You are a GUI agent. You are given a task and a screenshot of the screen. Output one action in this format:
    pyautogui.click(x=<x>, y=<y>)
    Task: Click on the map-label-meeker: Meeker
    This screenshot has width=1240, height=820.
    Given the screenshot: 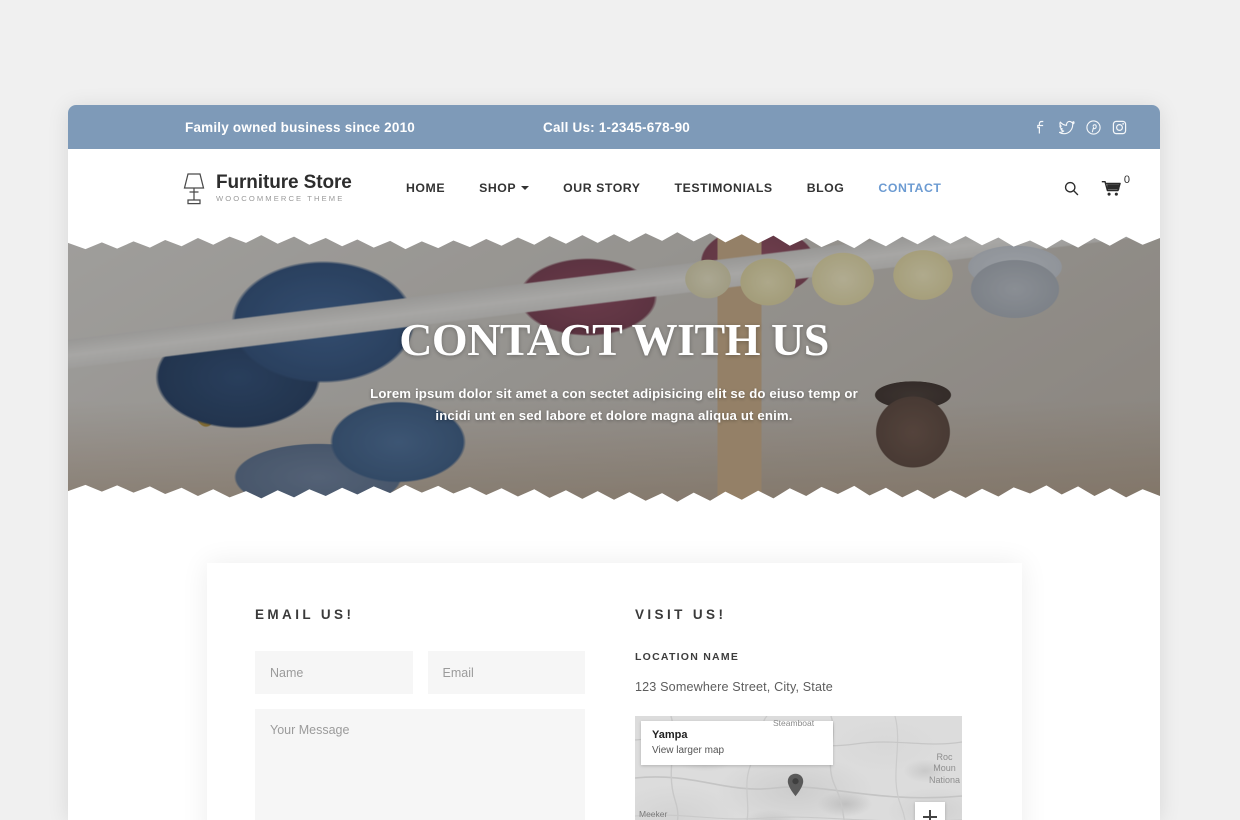 What is the action you would take?
    pyautogui.click(x=653, y=814)
    